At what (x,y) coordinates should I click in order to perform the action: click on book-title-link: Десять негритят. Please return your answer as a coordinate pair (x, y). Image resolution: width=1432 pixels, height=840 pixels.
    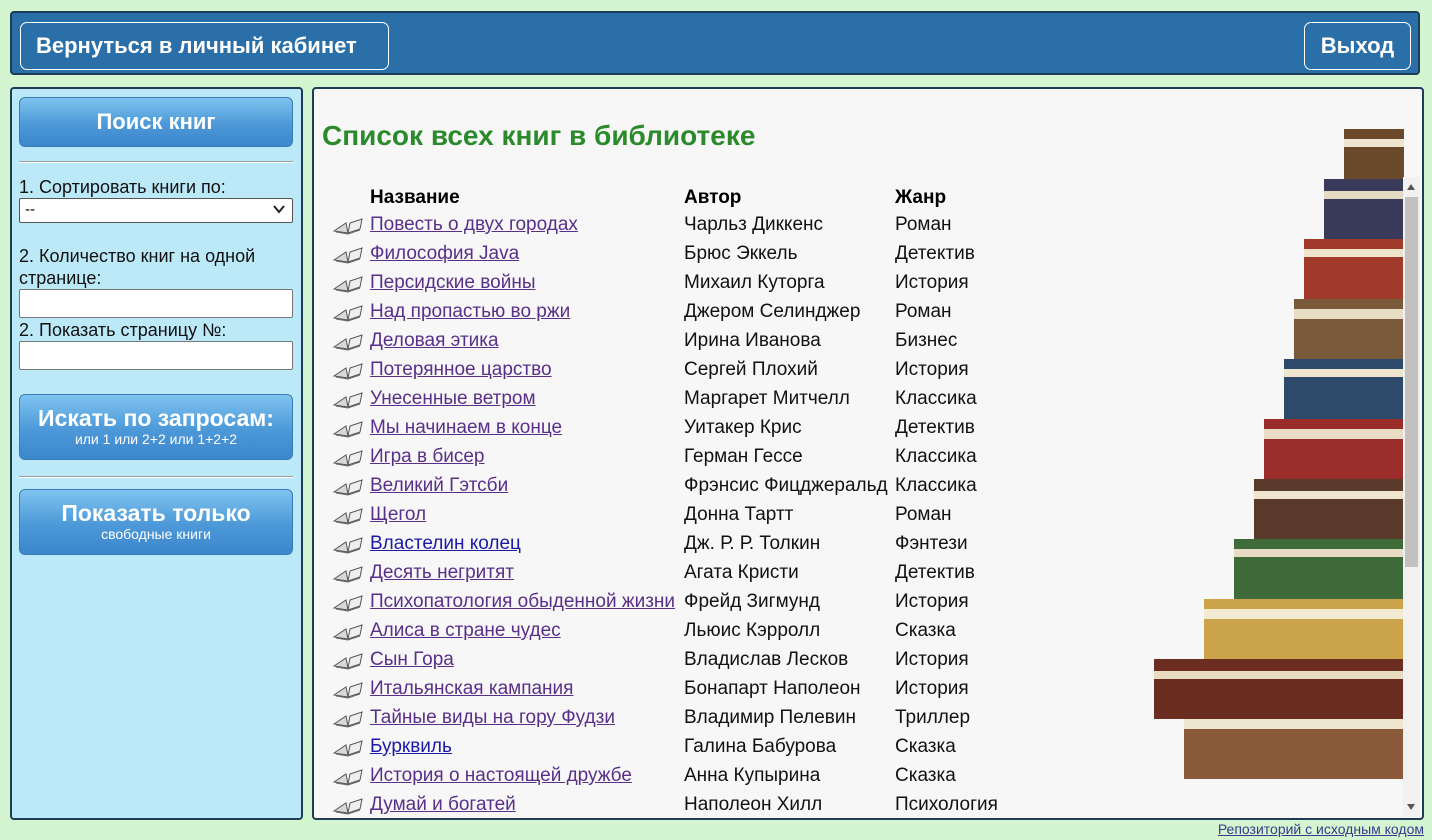
    Looking at the image, I should click on (442, 573).